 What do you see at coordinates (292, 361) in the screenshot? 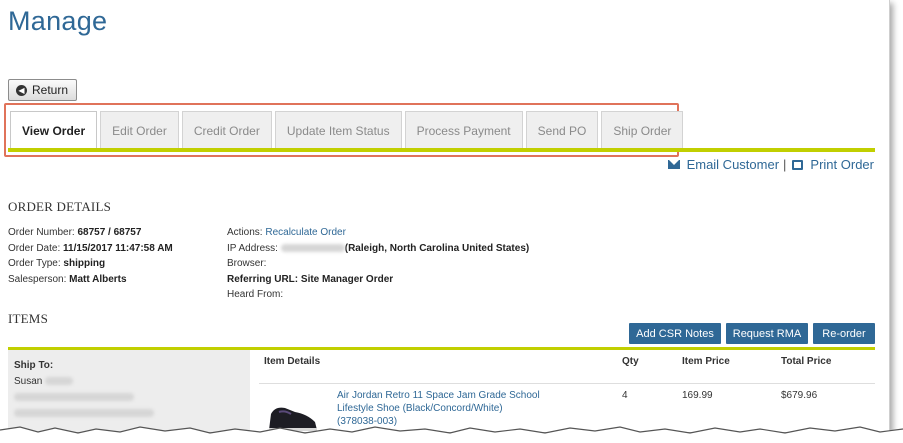
I see `col-item-details: Item Details` at bounding box center [292, 361].